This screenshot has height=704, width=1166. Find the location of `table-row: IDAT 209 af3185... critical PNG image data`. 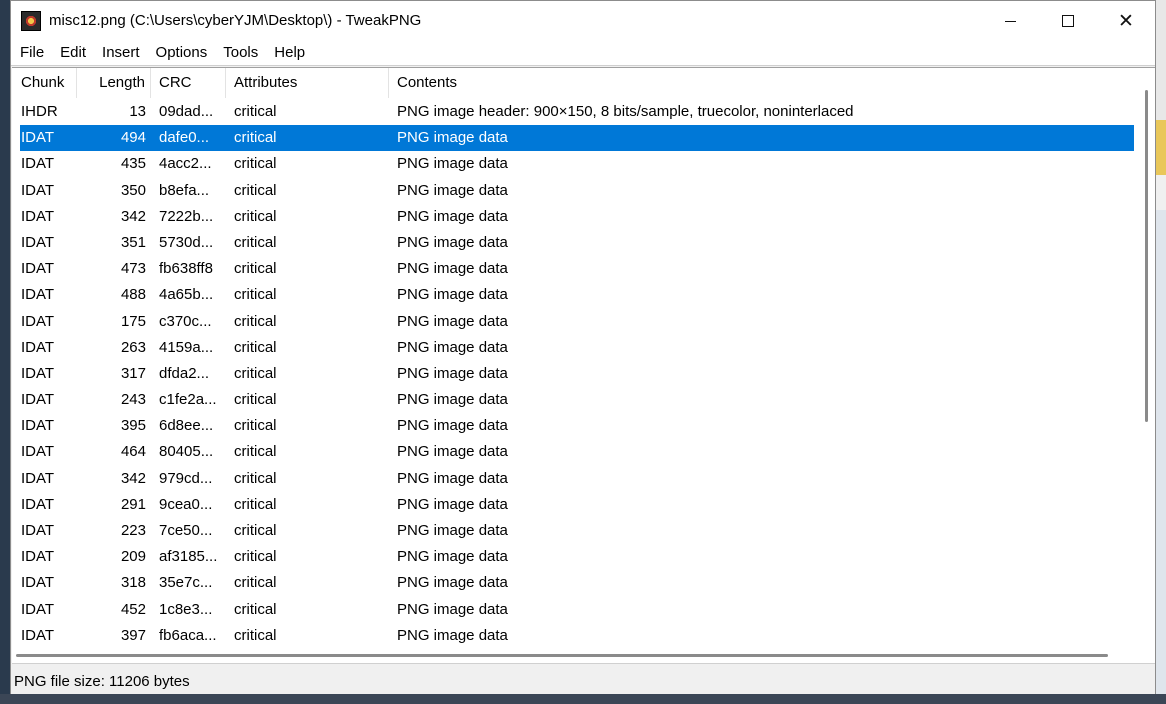

table-row: IDAT 209 af3185... critical PNG image data is located at coordinates (574, 557).